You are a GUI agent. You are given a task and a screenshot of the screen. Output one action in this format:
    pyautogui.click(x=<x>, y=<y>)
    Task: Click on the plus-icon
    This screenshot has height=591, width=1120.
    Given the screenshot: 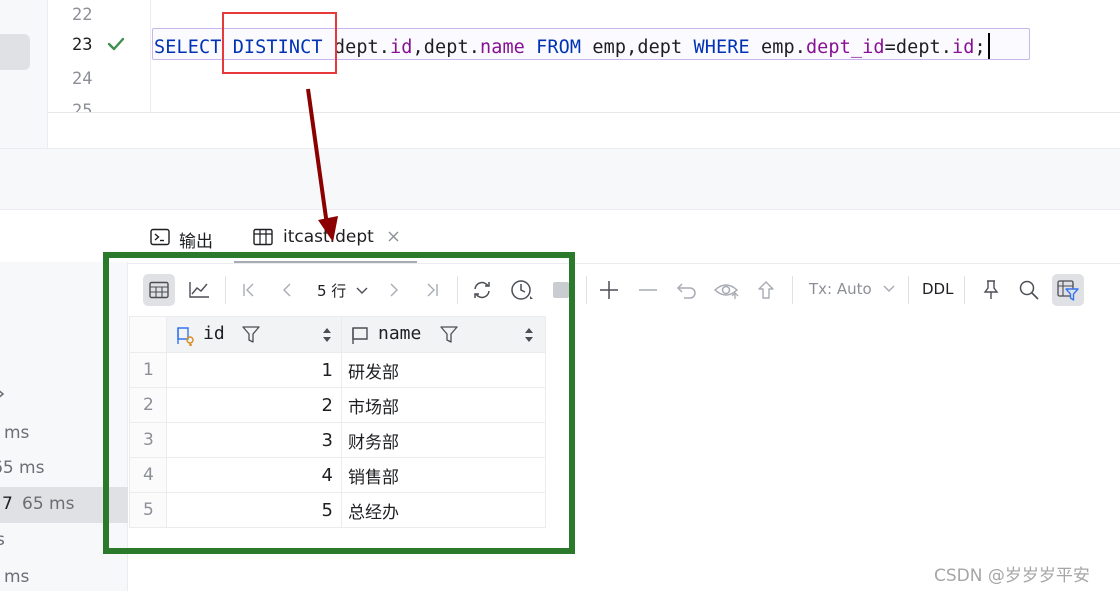 What is the action you would take?
    pyautogui.click(x=609, y=290)
    